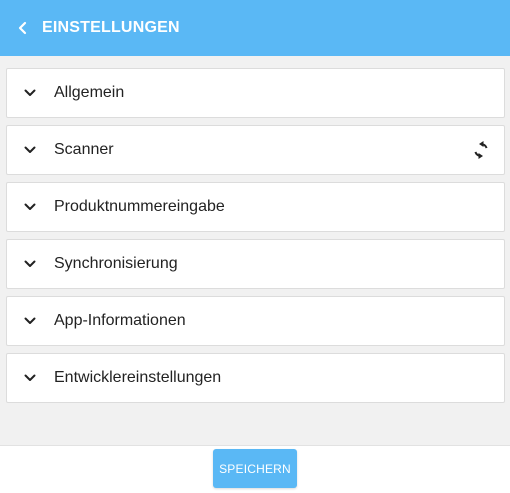  What do you see at coordinates (116, 263) in the screenshot?
I see `section-label: Synchronisierung` at bounding box center [116, 263].